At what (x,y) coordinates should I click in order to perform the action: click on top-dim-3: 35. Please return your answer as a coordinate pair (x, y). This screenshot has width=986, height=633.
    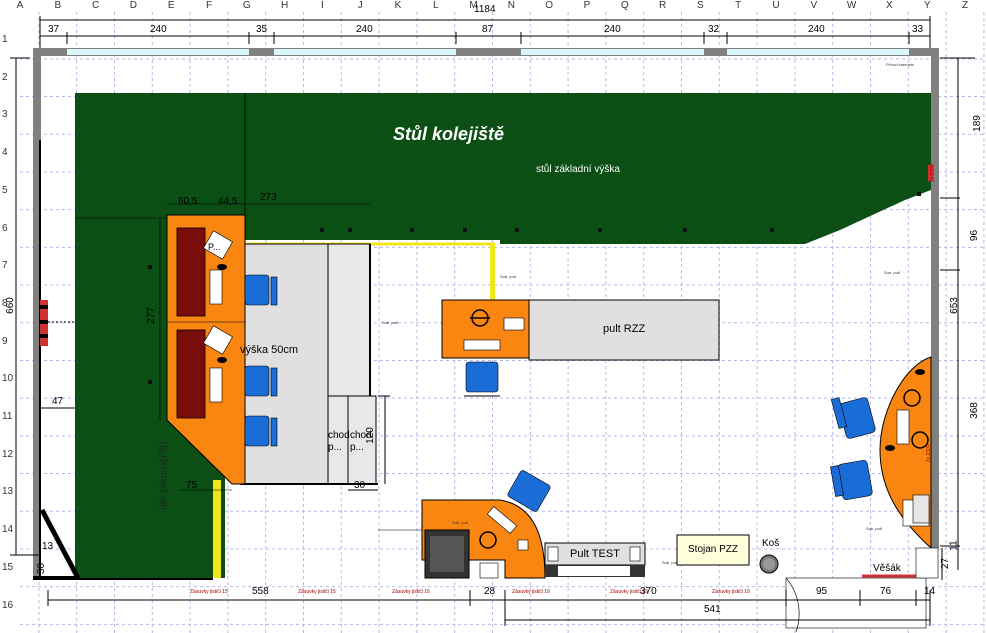
    Looking at the image, I should click on (262, 29).